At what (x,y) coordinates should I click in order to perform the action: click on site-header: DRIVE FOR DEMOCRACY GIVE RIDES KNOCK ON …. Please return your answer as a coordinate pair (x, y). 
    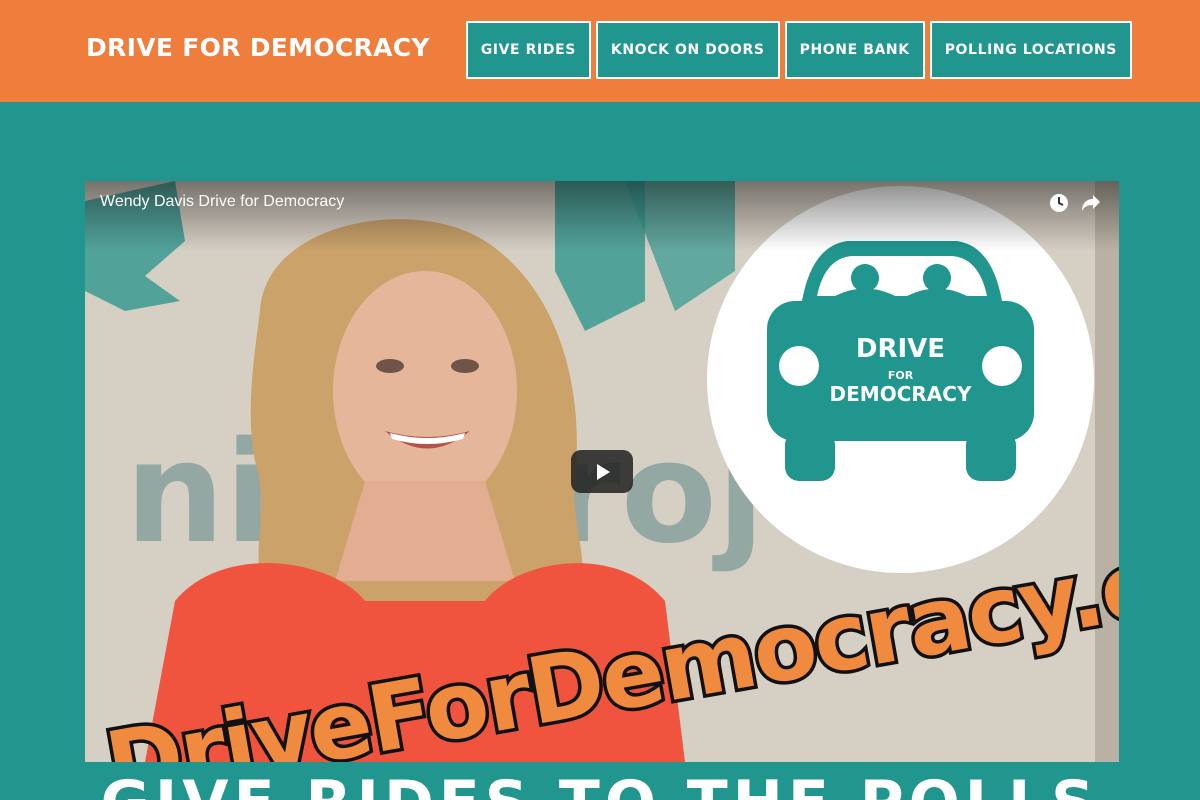
    Looking at the image, I should click on (600, 51).